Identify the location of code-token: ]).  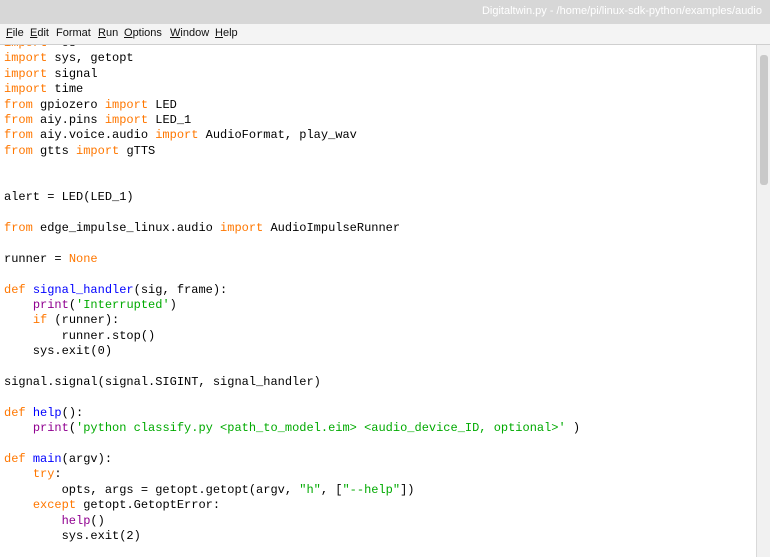
(407, 489).